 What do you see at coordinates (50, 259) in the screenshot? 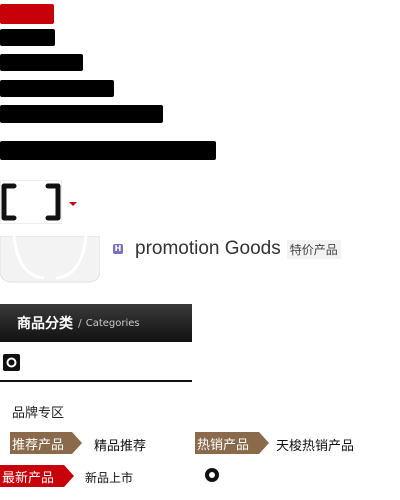
I see `panel-arc-decoration` at bounding box center [50, 259].